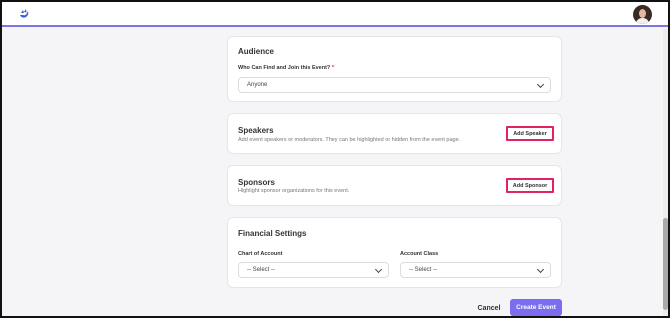 Image resolution: width=670 pixels, height=318 pixels. What do you see at coordinates (256, 182) in the screenshot?
I see `sponsors-title: Sponsors` at bounding box center [256, 182].